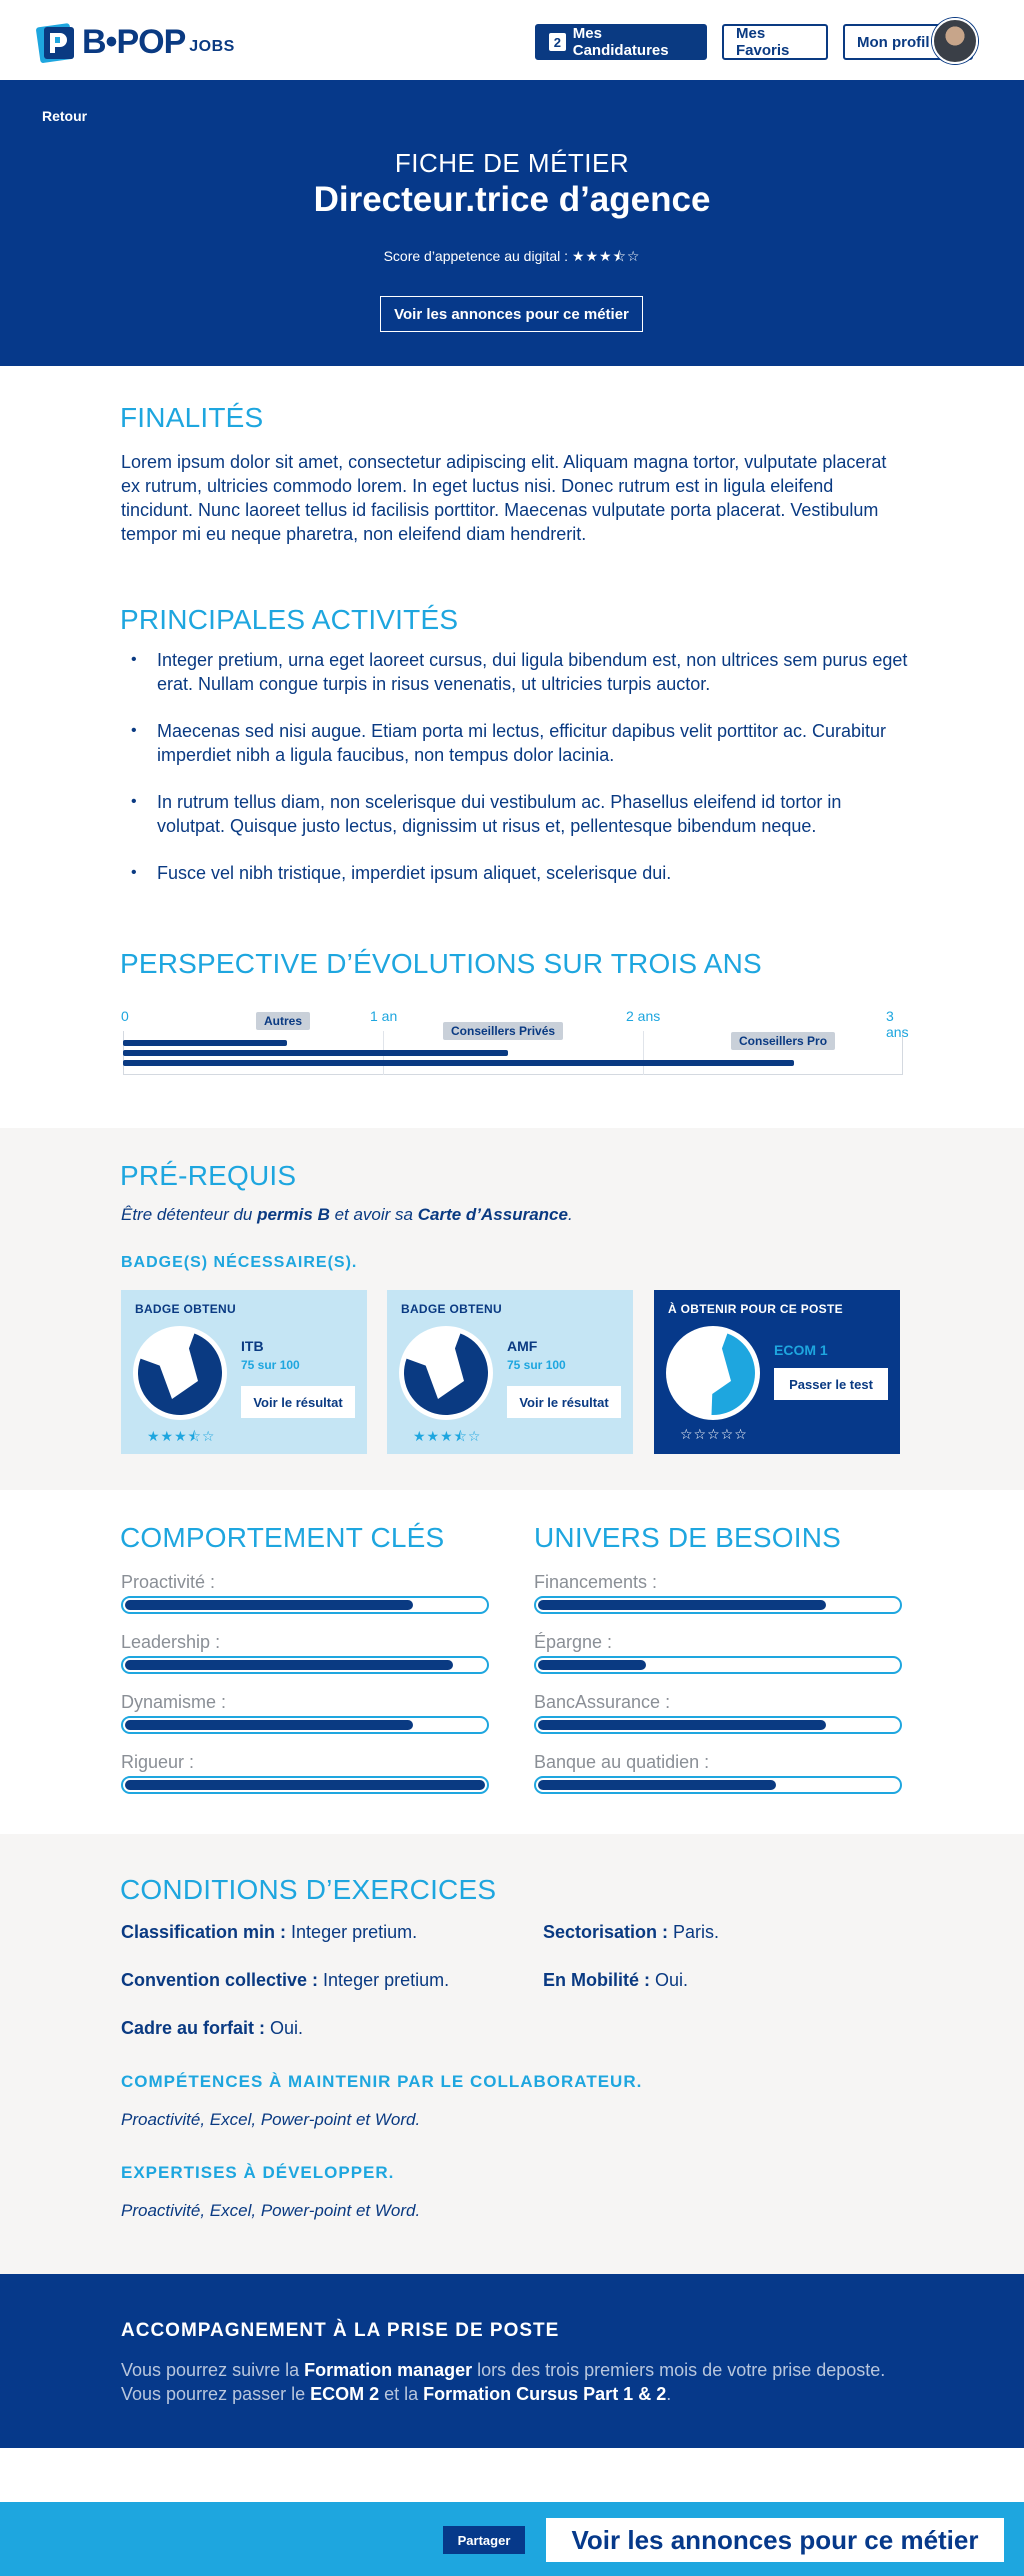  I want to click on badges-required-title: BADGE(S) NÉCESSAIRE(S)., so click(239, 1262).